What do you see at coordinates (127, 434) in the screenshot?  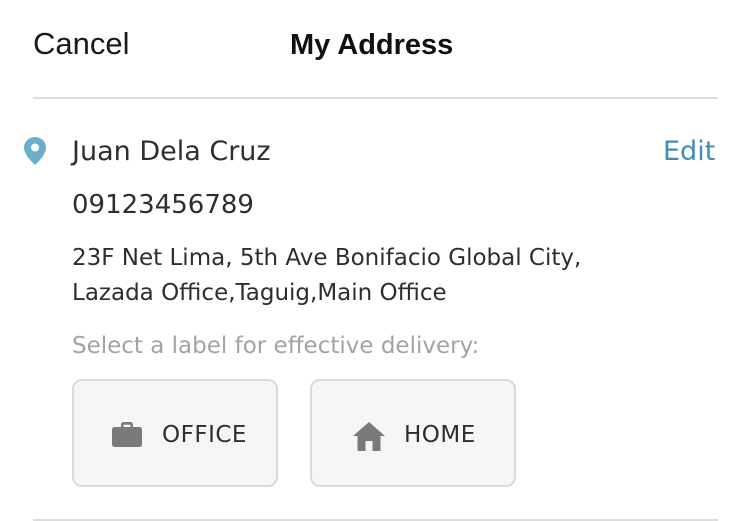 I see `briefcase-icon` at bounding box center [127, 434].